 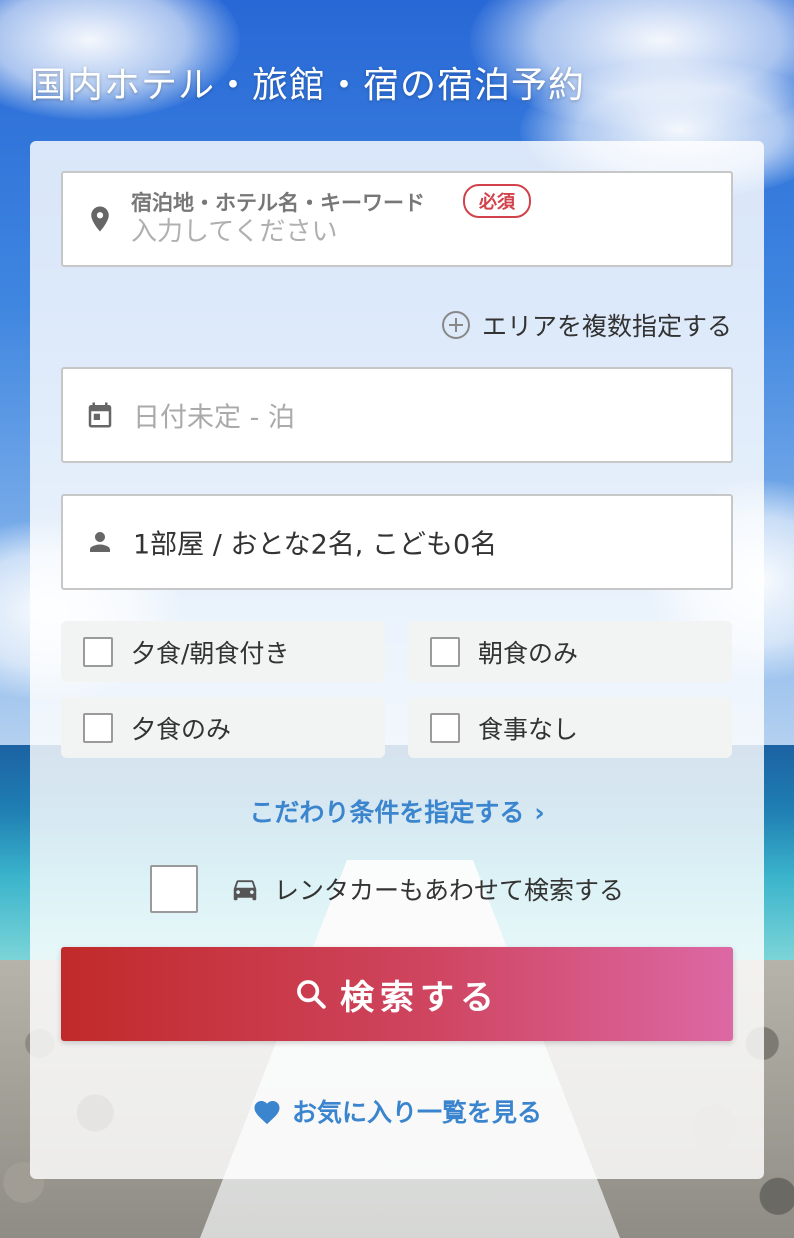 What do you see at coordinates (100, 415) in the screenshot?
I see `calendar-icon` at bounding box center [100, 415].